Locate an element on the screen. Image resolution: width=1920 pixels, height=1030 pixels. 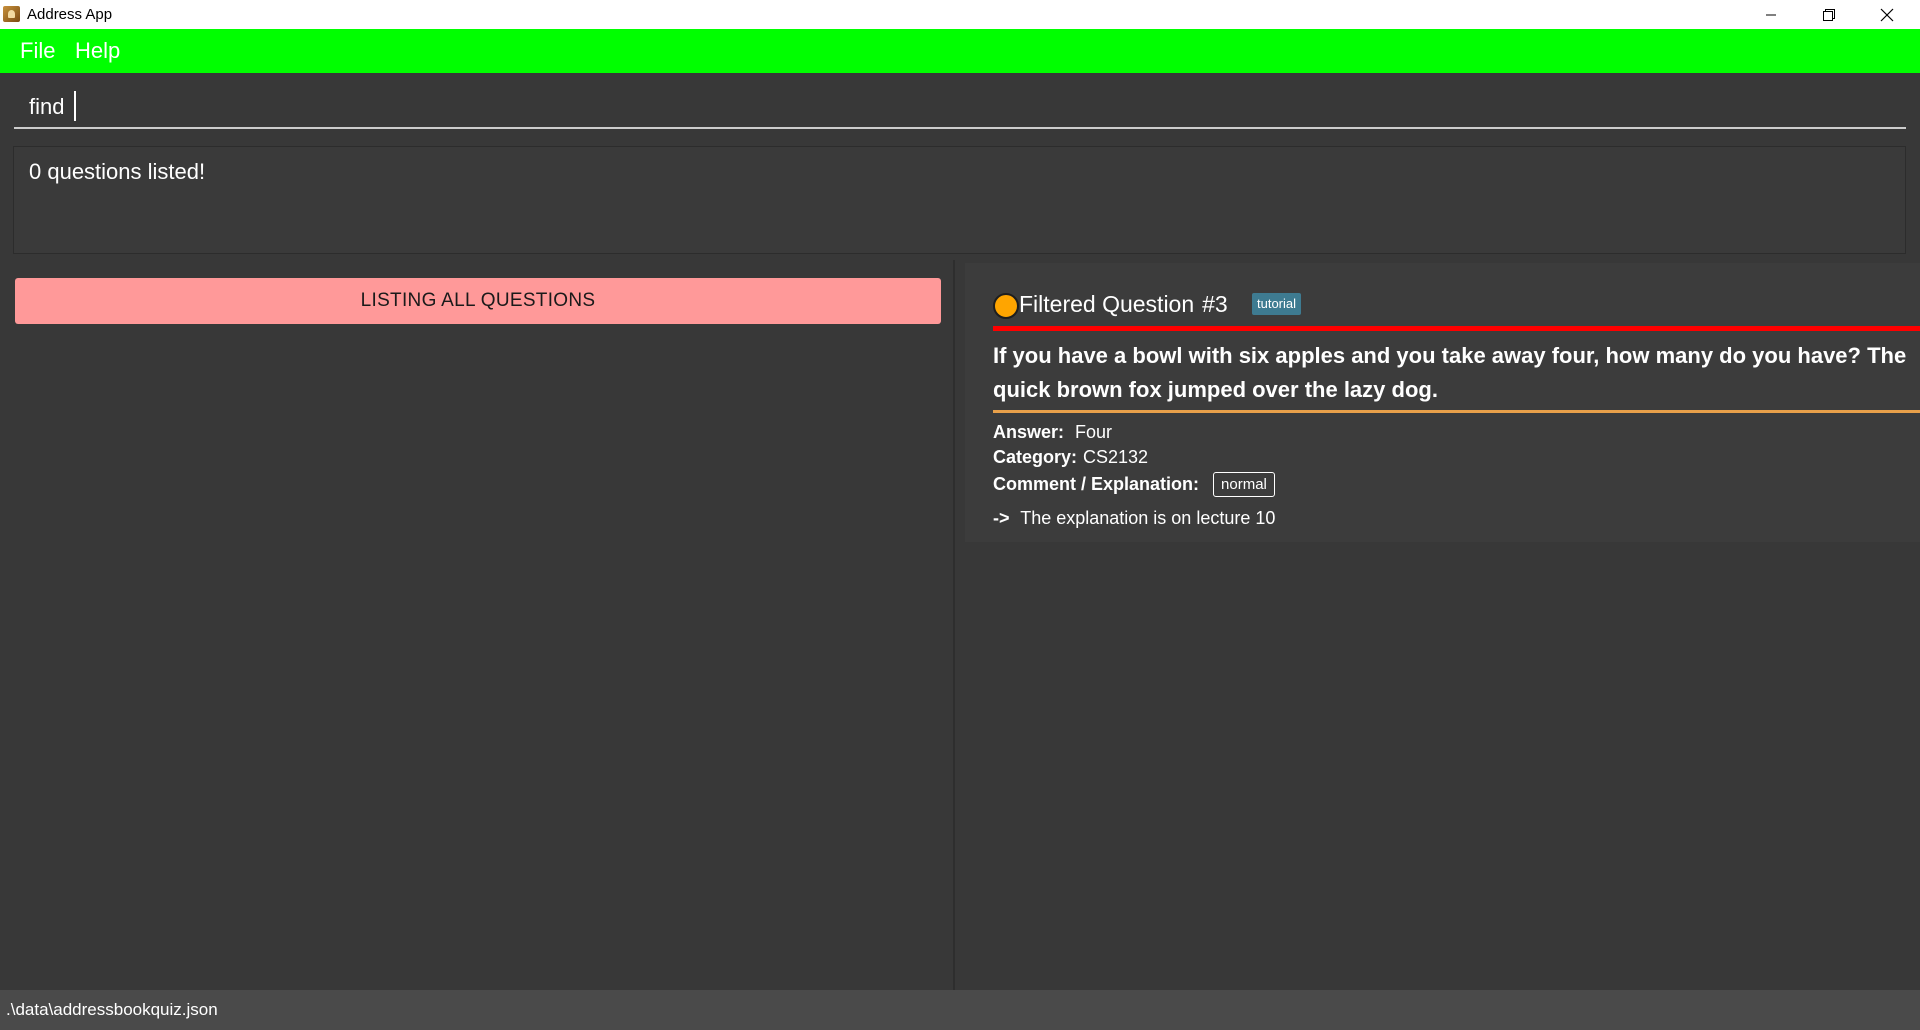
question-divider is located at coordinates (1456, 411).